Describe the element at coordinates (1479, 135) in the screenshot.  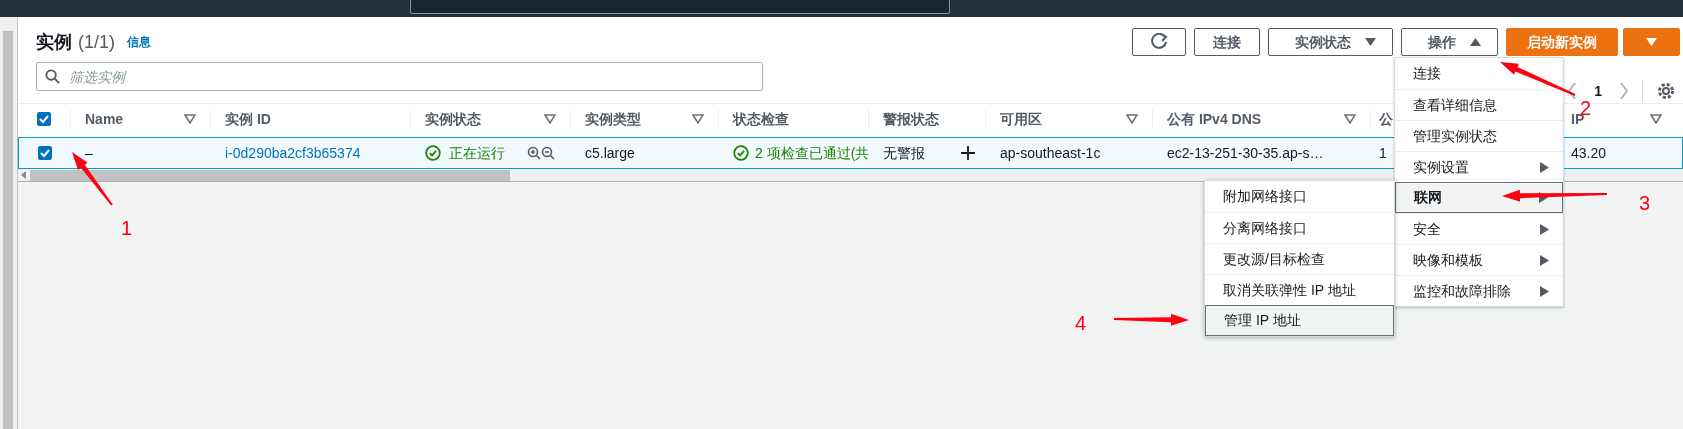
I see `menu-item: 管理实例状态` at that location.